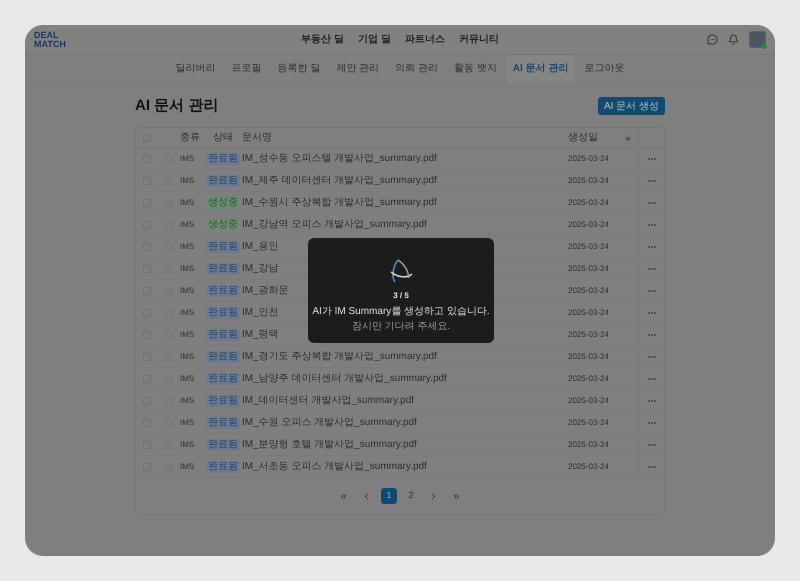 This screenshot has width=800, height=581. I want to click on document-name: IM_분양형 호텔 개발사업_summary.pdf, so click(405, 444).